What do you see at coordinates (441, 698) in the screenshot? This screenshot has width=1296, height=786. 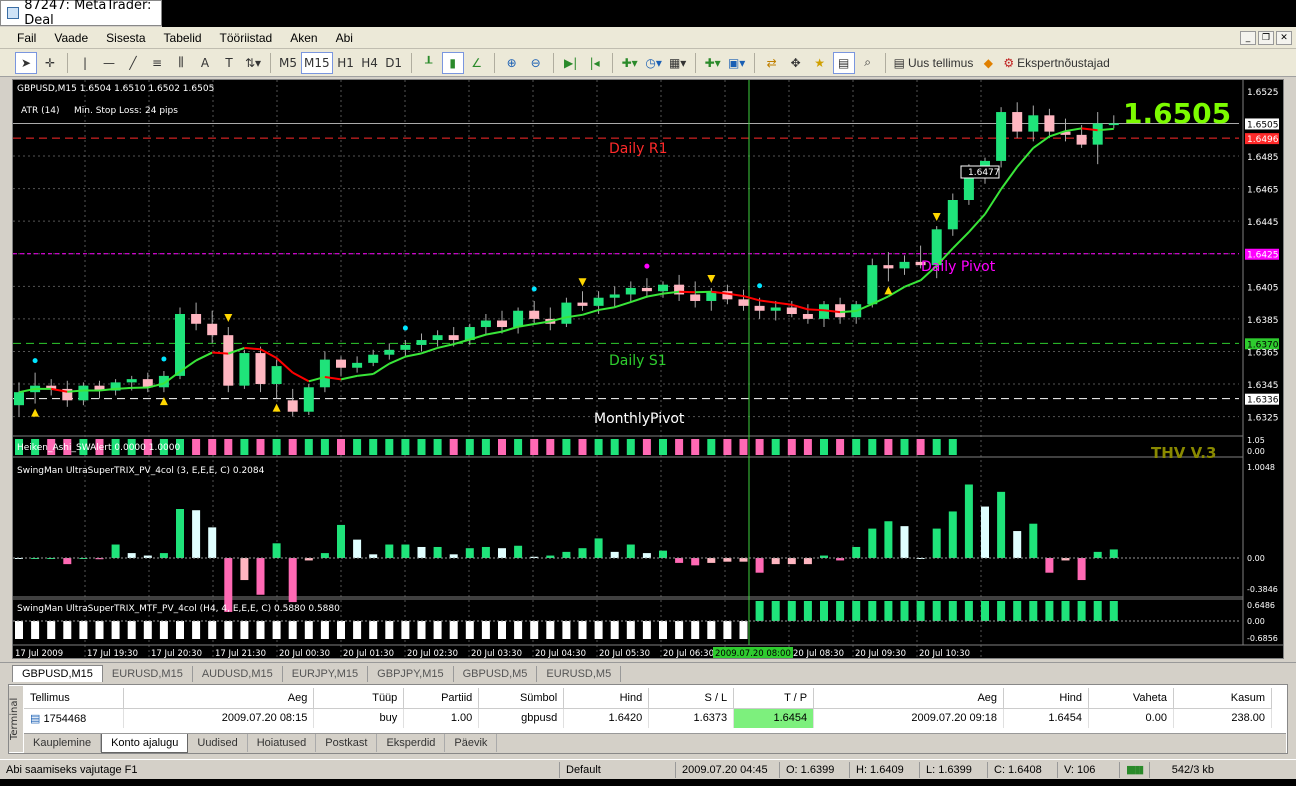 I see `col-partiid: Partiid` at bounding box center [441, 698].